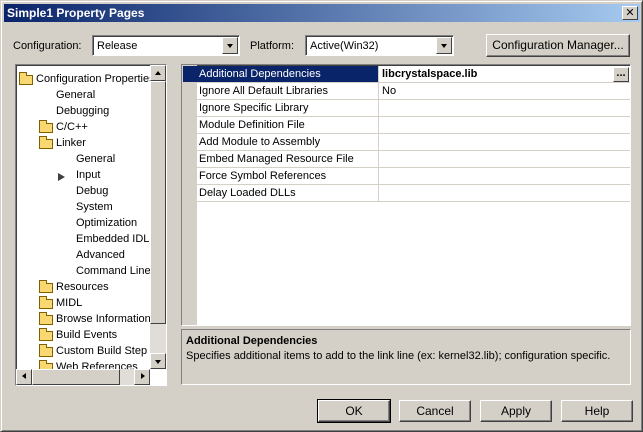 The height and width of the screenshot is (432, 643). Describe the element at coordinates (281, 159) in the screenshot. I see `property-name: Embed Managed Resource File` at that location.